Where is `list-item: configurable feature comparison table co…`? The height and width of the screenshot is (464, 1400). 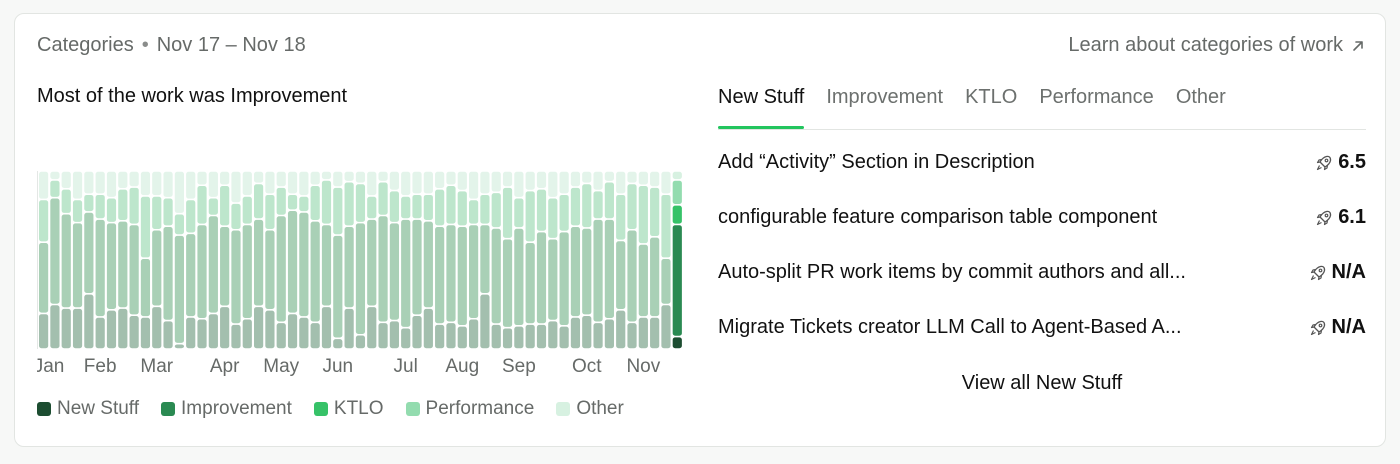 list-item: configurable feature comparison table co… is located at coordinates (1042, 233).